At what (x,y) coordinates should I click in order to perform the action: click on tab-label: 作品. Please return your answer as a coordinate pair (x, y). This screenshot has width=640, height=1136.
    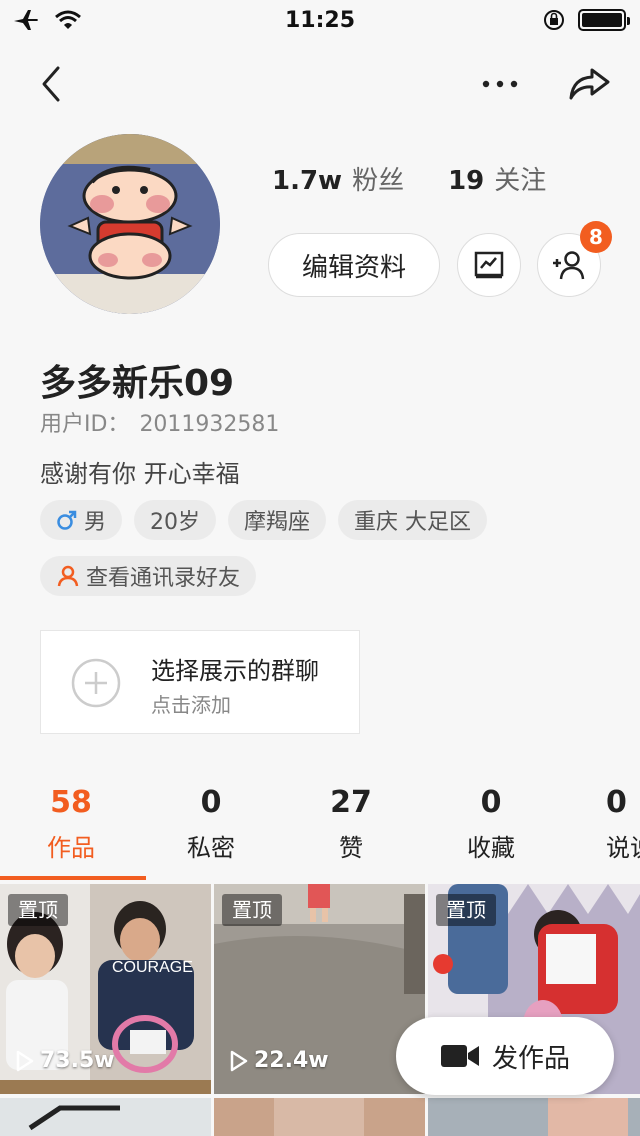
    Looking at the image, I should click on (71, 848).